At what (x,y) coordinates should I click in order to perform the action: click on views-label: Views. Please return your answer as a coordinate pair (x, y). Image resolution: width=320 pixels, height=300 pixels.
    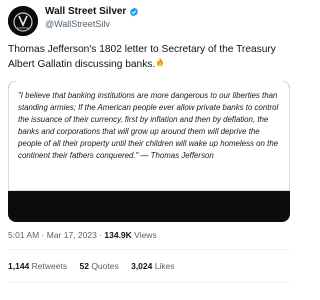
    Looking at the image, I should click on (144, 235).